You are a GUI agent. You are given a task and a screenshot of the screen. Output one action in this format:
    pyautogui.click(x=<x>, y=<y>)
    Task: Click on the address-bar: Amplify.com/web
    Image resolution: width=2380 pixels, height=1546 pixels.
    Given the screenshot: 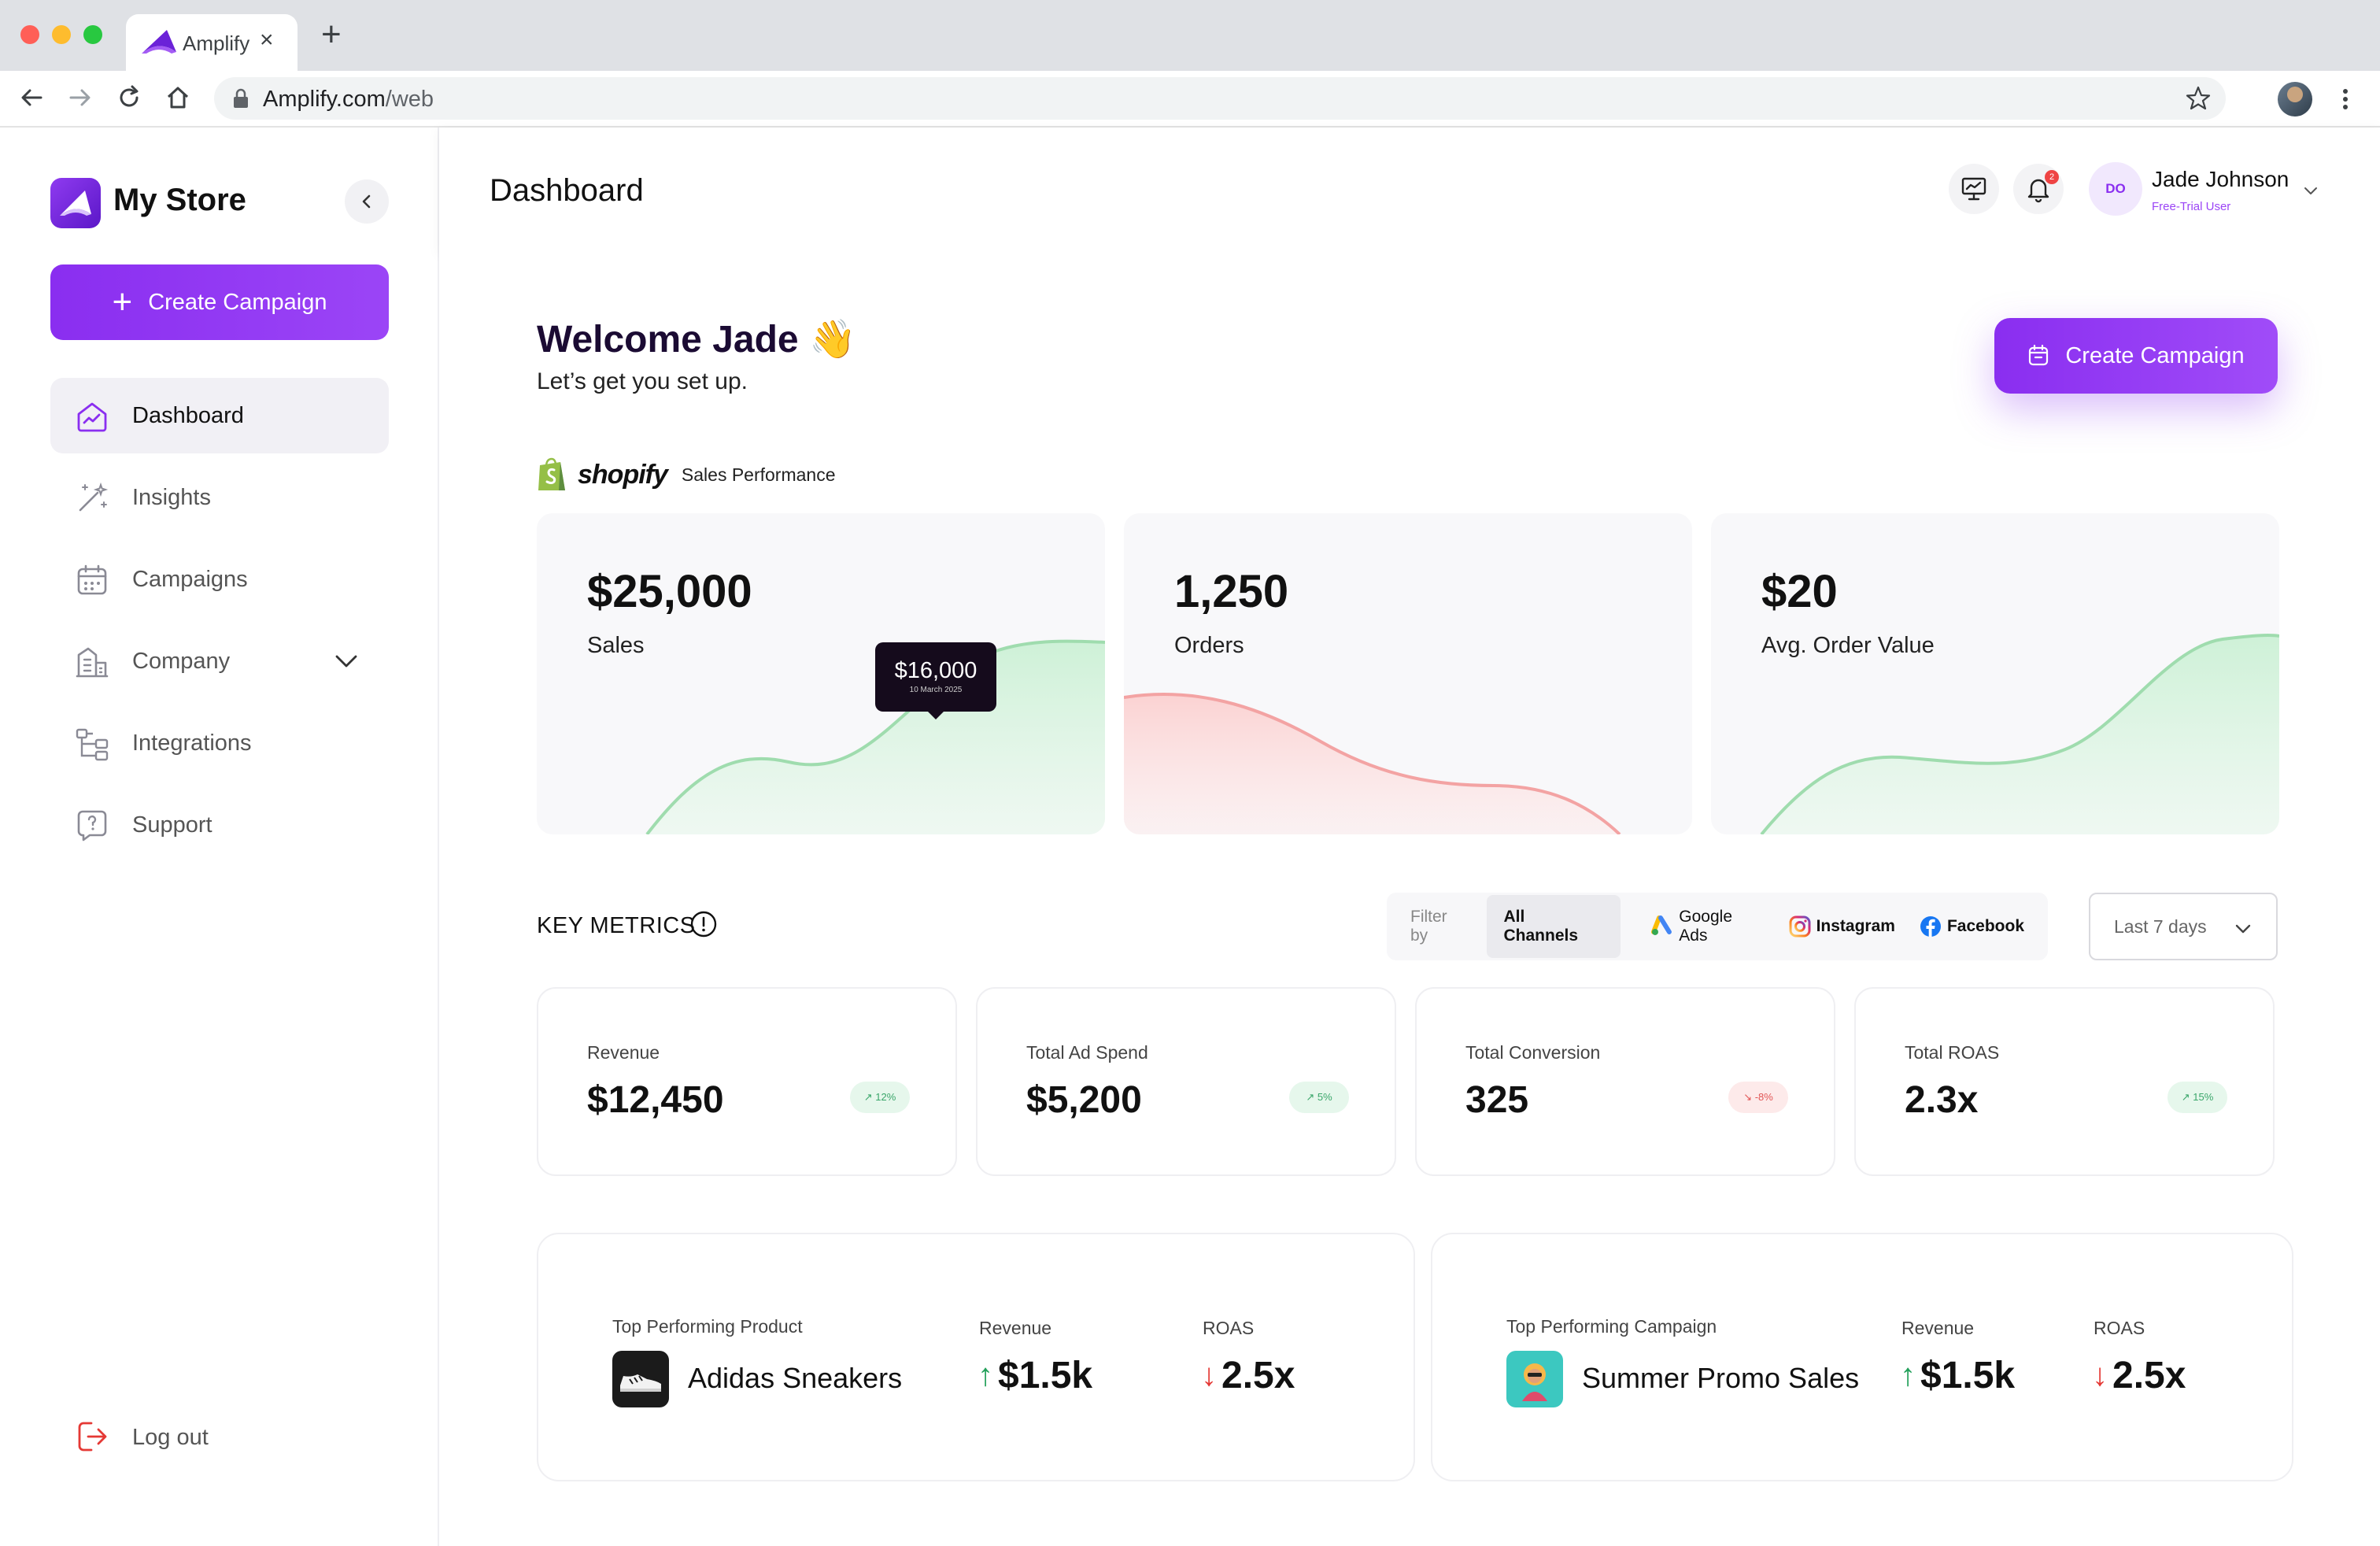 What is the action you would take?
    pyautogui.click(x=1220, y=98)
    